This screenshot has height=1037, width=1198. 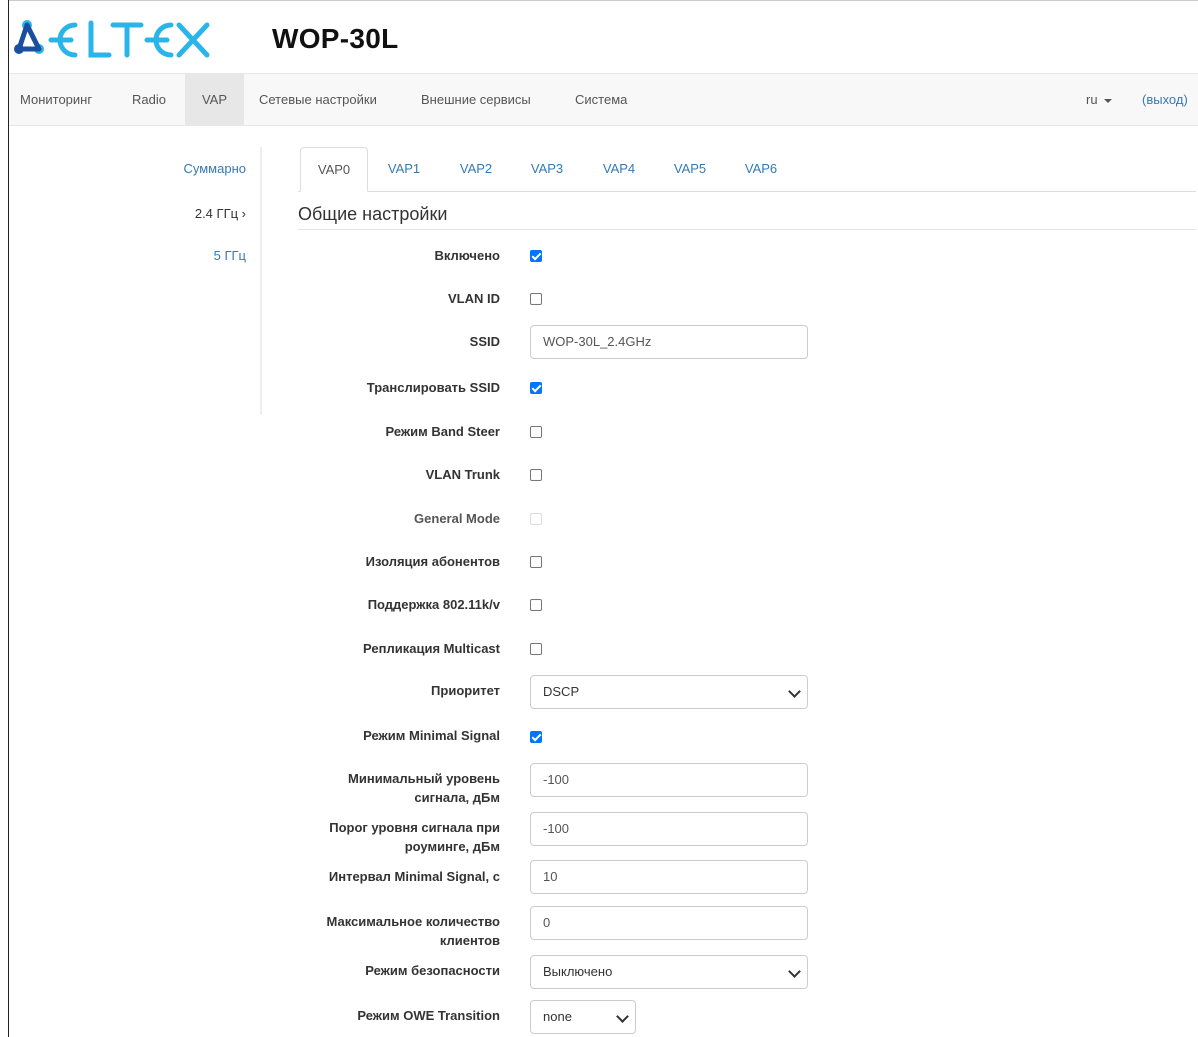 I want to click on min-signal-level-label: Минимальный уровень сигнала, дБм, so click(x=400, y=788).